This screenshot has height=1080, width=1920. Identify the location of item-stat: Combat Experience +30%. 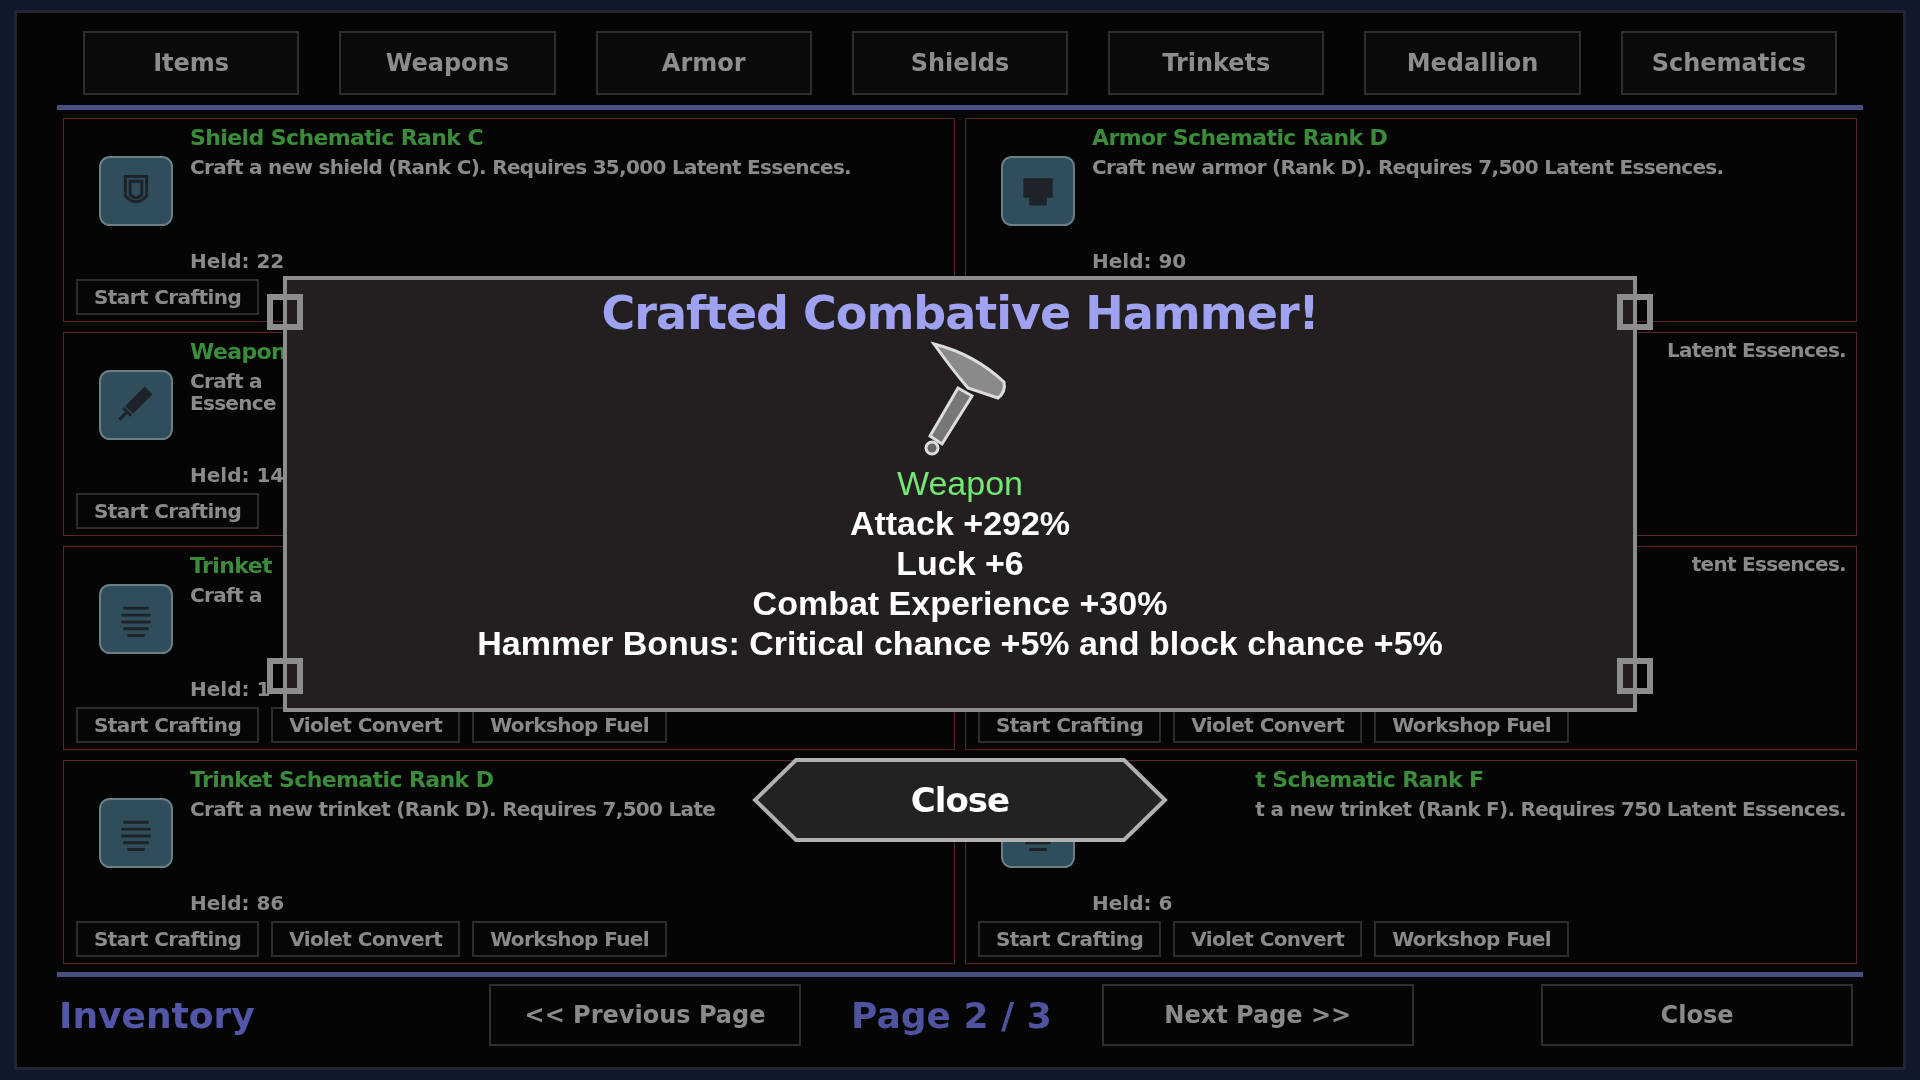
(960, 603).